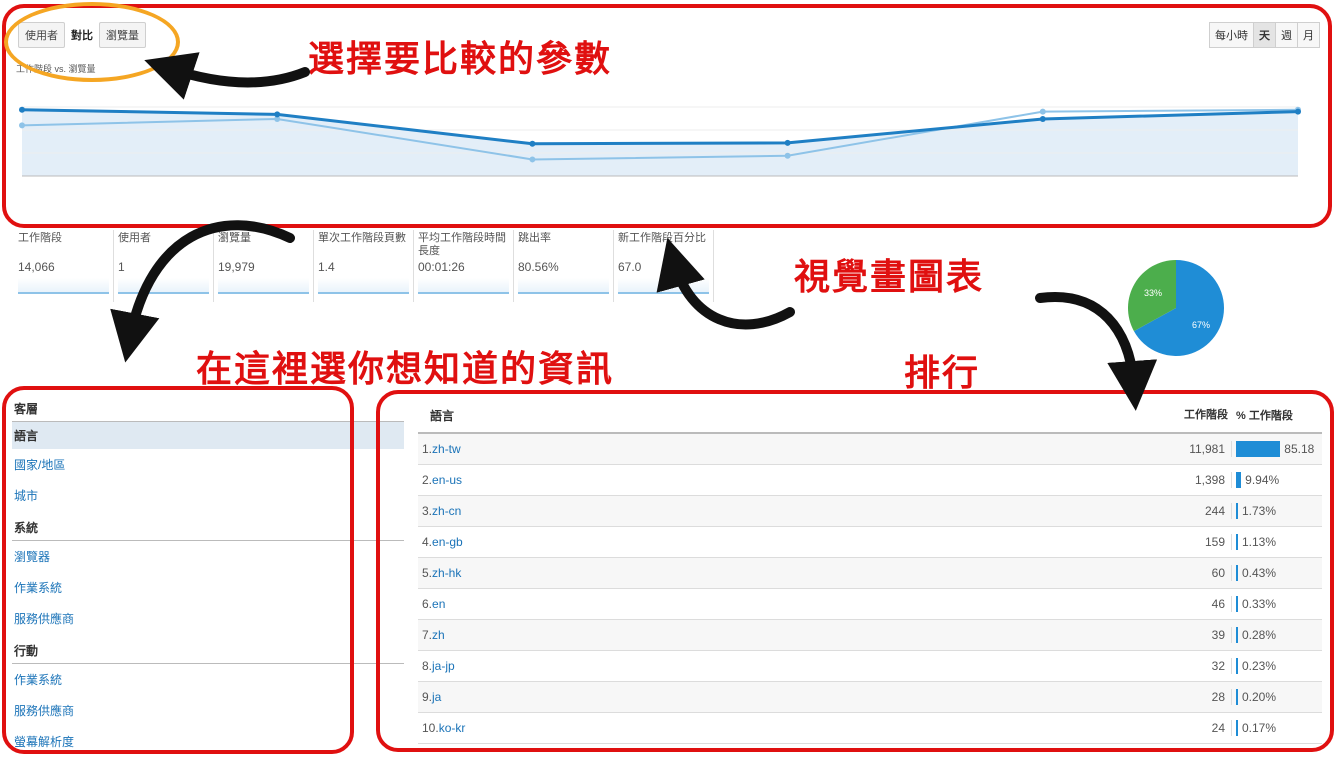 This screenshot has height=757, width=1336. Describe the element at coordinates (436, 697) in the screenshot. I see `language-link: ja` at that location.